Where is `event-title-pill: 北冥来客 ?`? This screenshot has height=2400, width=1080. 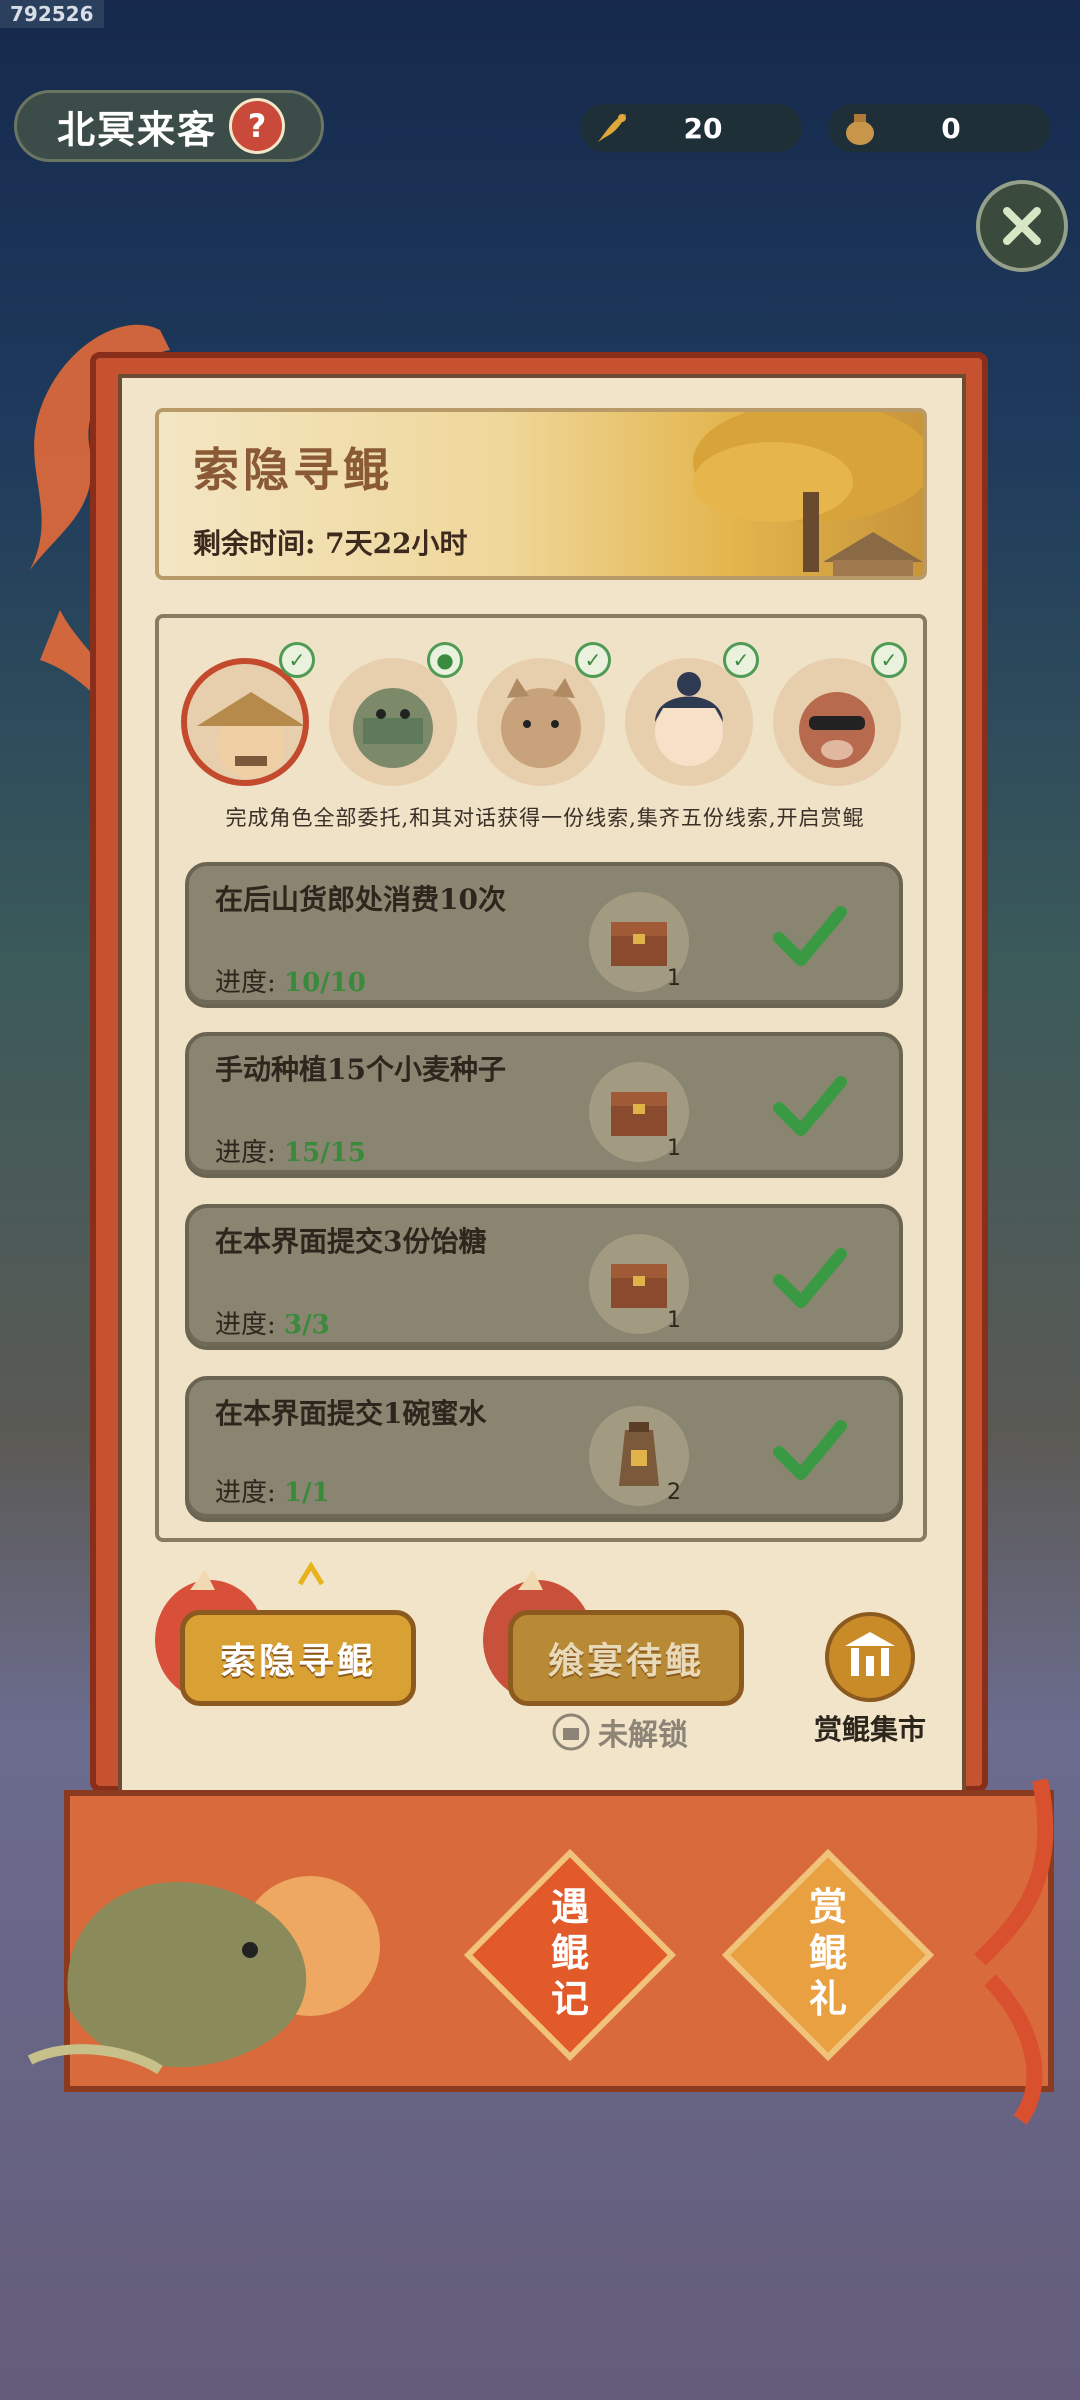
event-title-pill: 北冥来客 ? is located at coordinates (169, 126).